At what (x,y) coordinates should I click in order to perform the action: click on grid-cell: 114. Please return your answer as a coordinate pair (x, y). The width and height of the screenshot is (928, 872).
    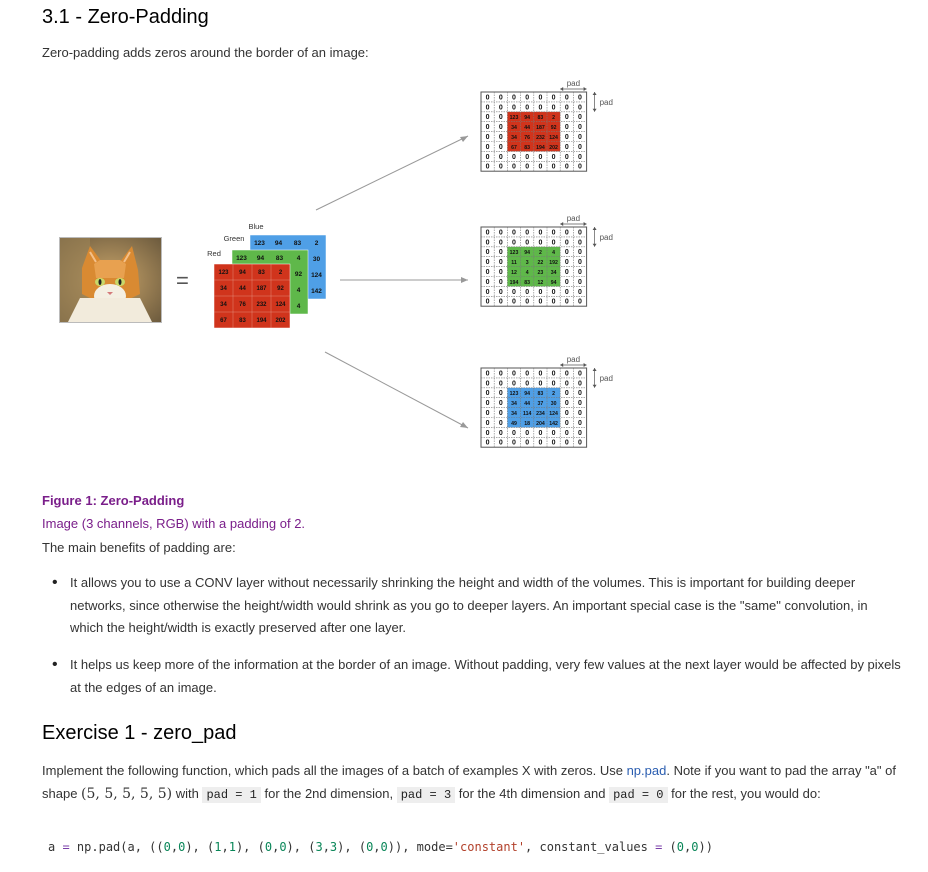
    Looking at the image, I should click on (527, 414).